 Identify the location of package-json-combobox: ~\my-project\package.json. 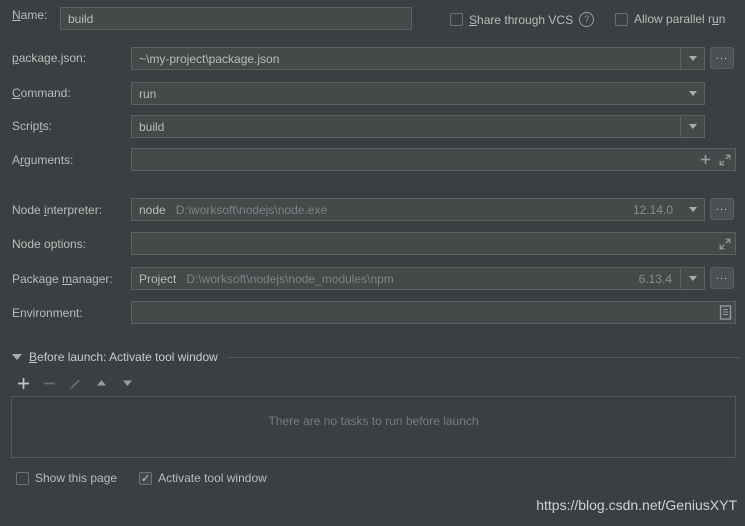
(418, 58).